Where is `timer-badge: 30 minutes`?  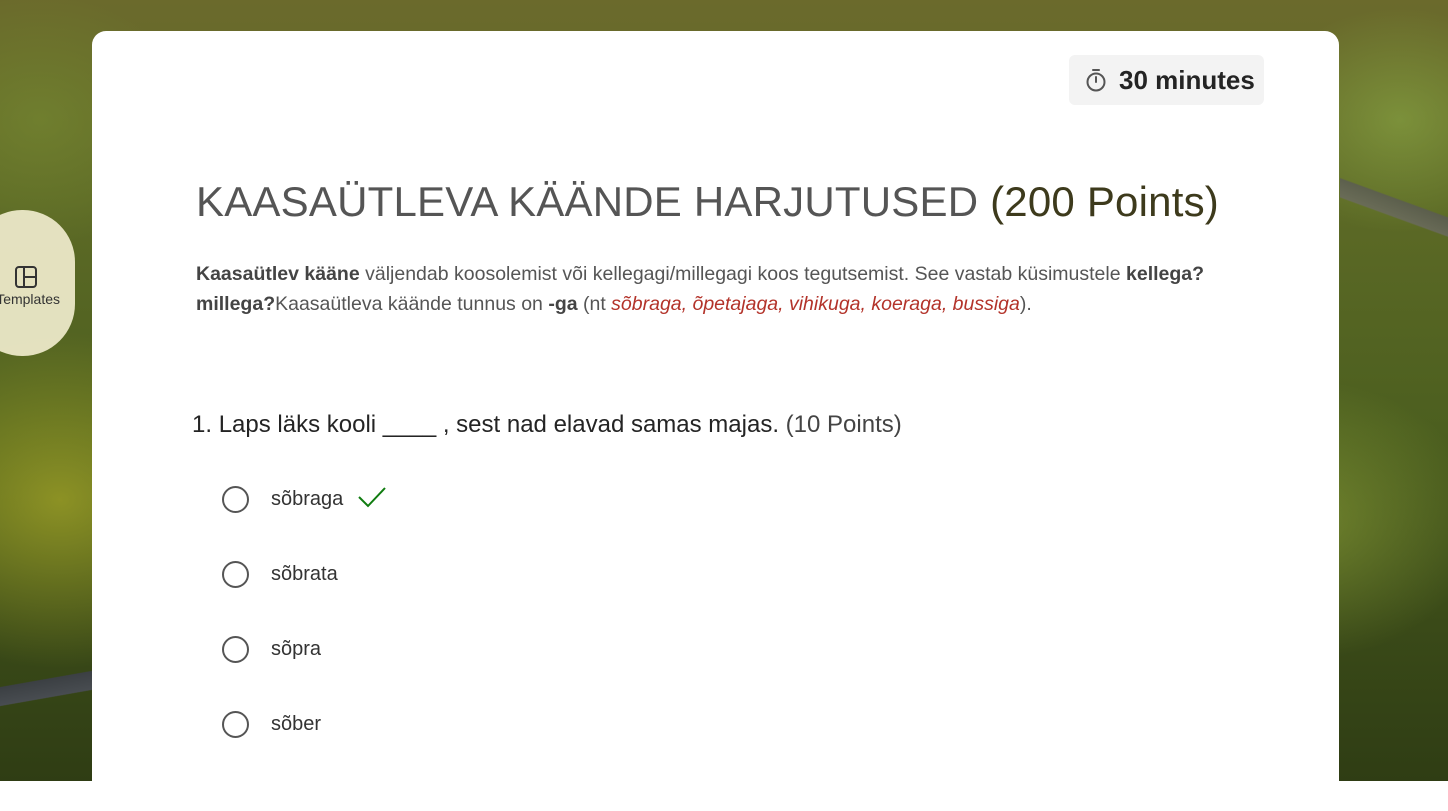 timer-badge: 30 minutes is located at coordinates (1166, 80).